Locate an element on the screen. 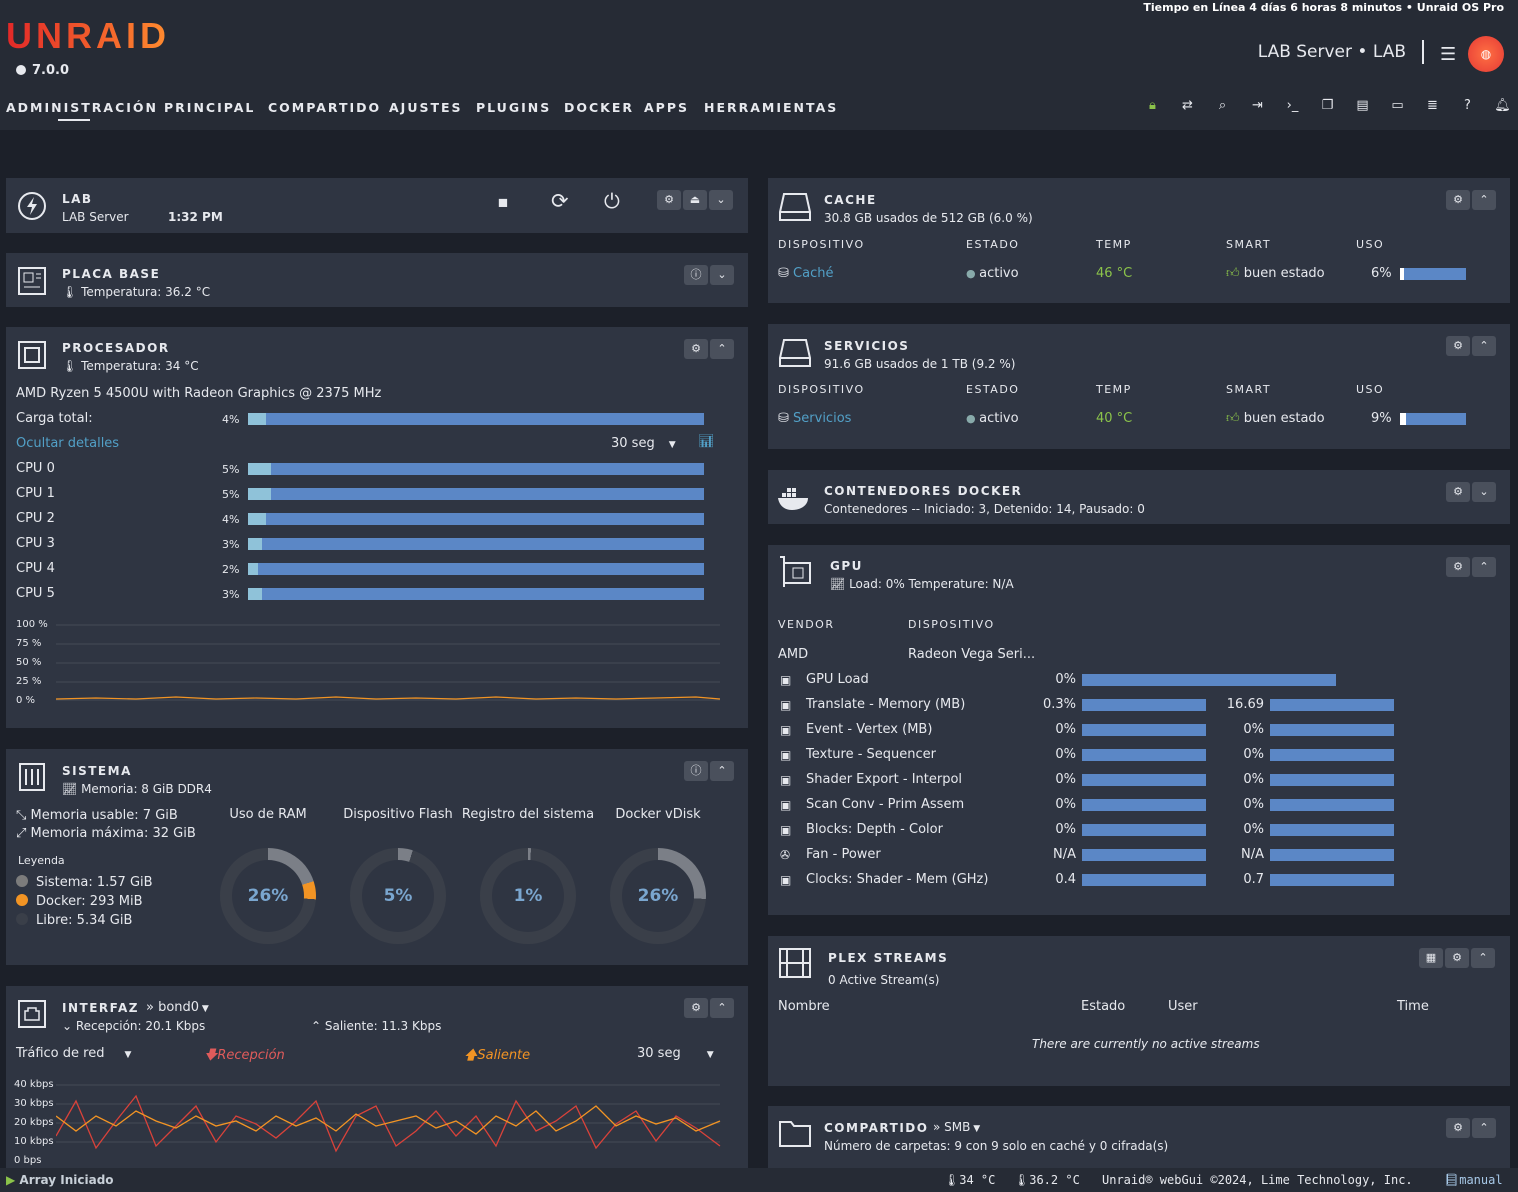  donut-value: 26% is located at coordinates (268, 896).